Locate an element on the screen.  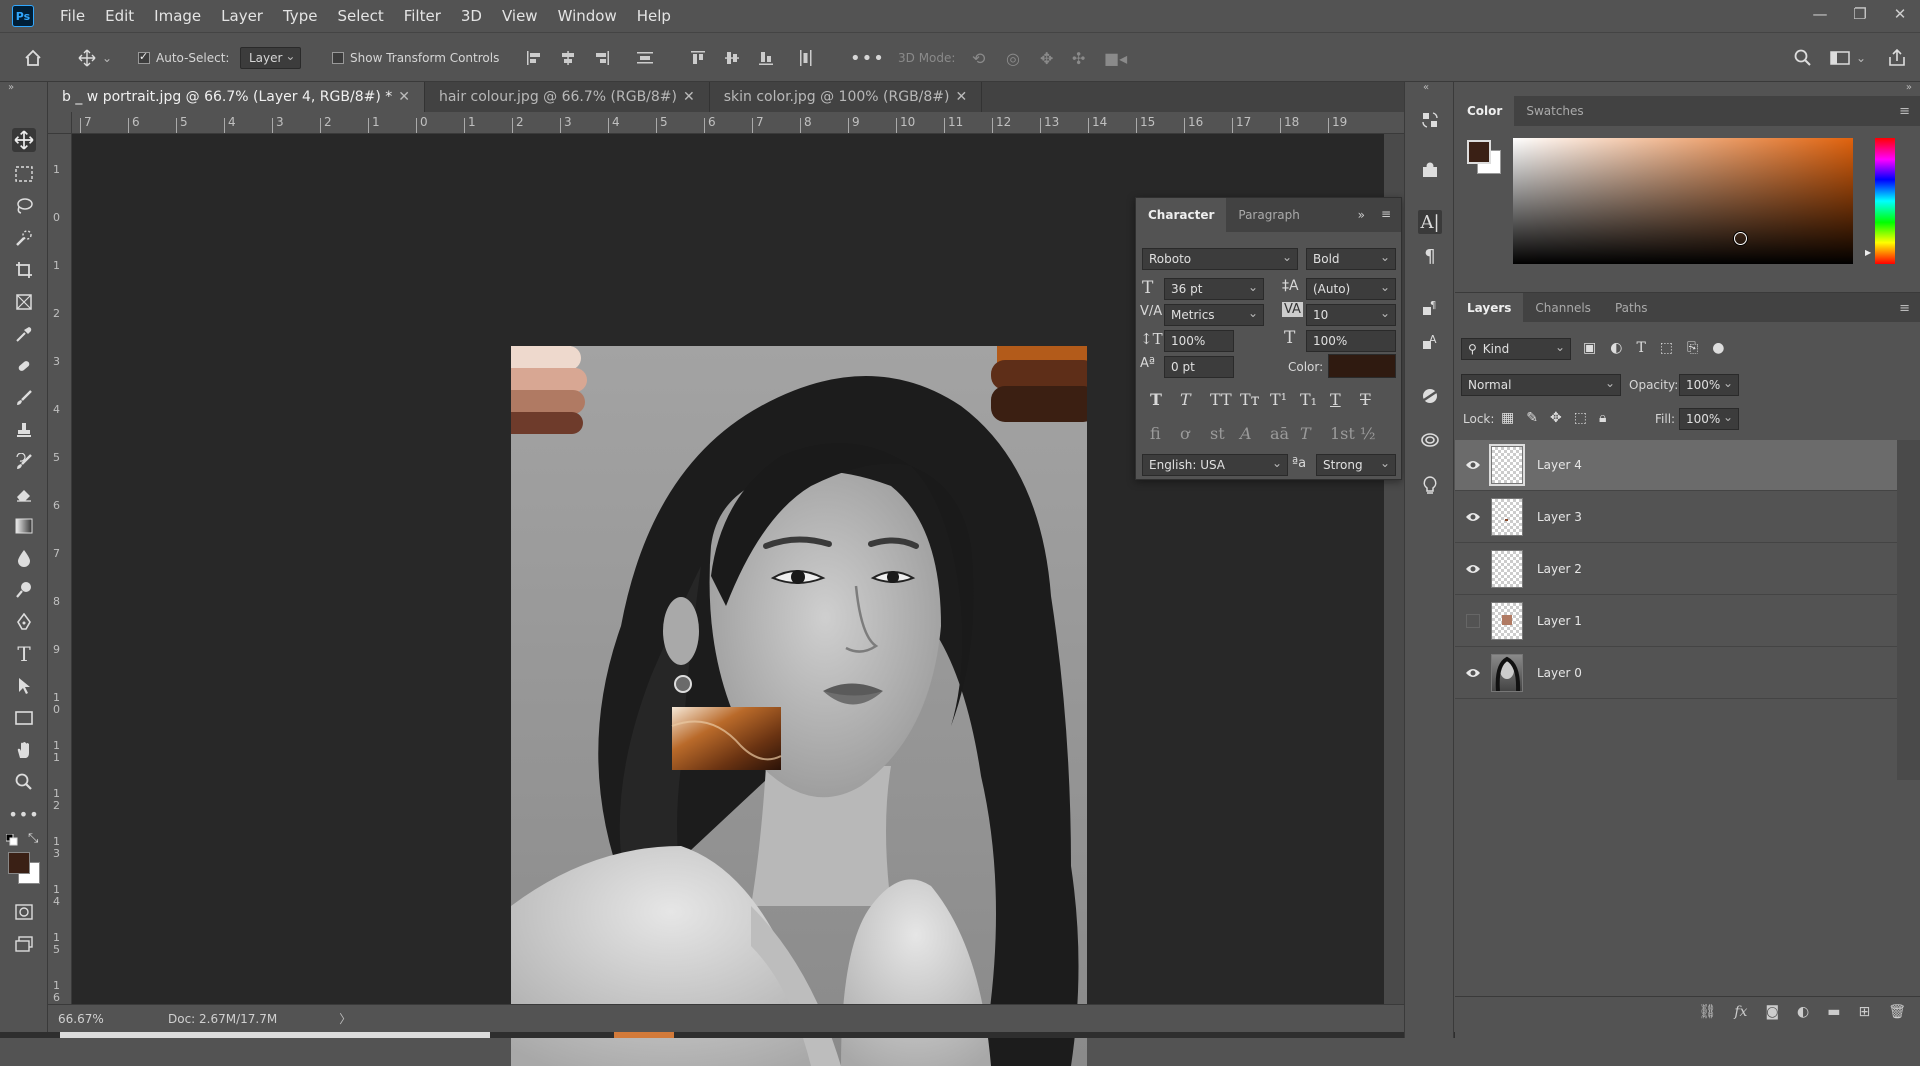
character-panel-icon: A| is located at coordinates (1430, 222).